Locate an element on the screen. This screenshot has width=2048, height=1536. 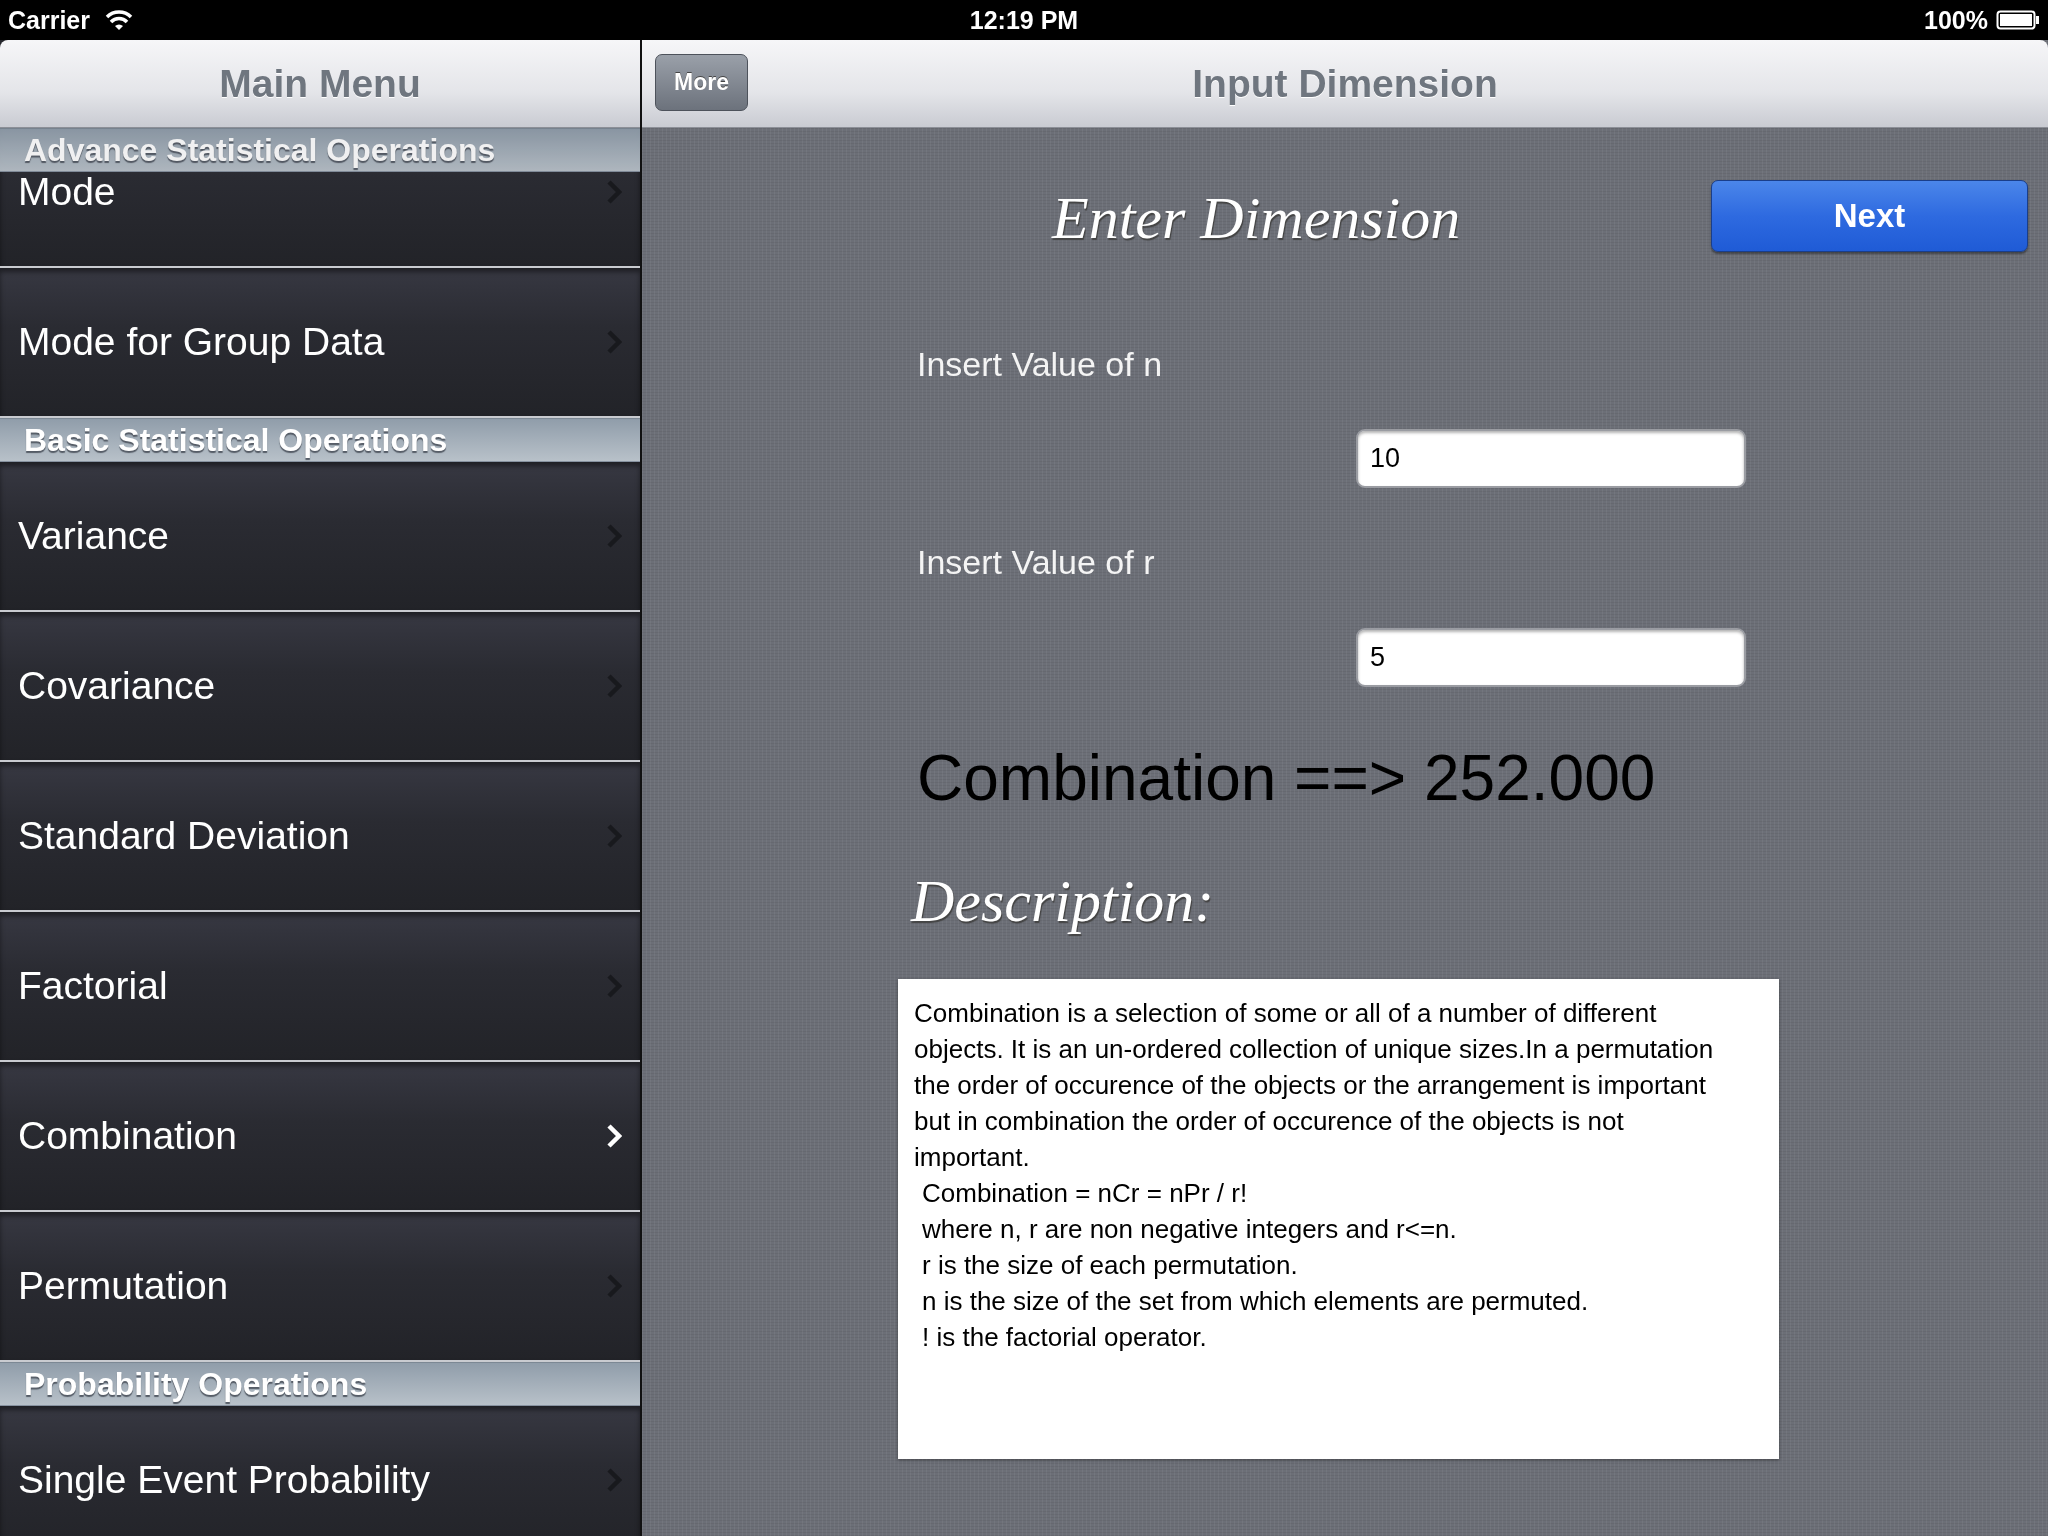
screen-title: Input Dimension is located at coordinates (1345, 83).